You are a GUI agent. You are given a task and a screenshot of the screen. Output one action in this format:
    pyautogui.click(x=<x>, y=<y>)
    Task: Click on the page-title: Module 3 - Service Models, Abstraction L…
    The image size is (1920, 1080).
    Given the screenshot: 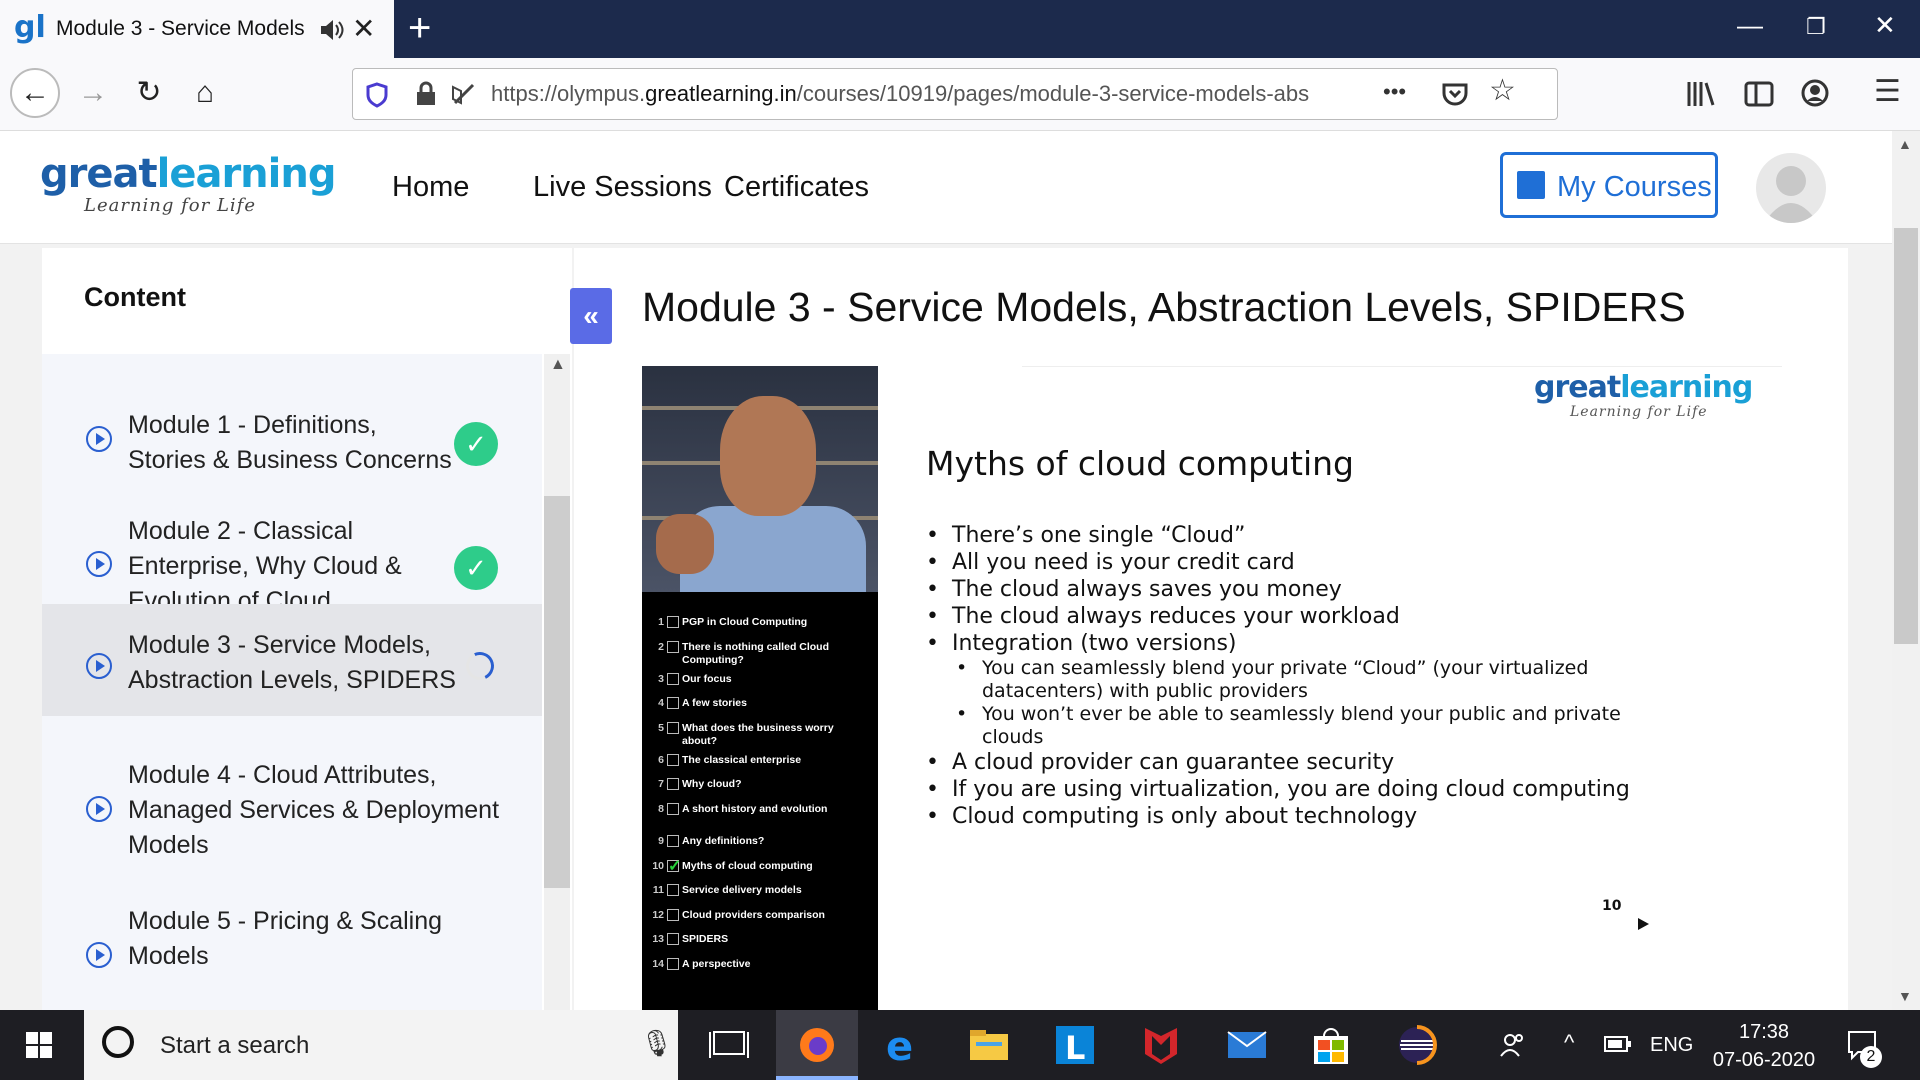 What is the action you would take?
    pyautogui.click(x=1164, y=307)
    